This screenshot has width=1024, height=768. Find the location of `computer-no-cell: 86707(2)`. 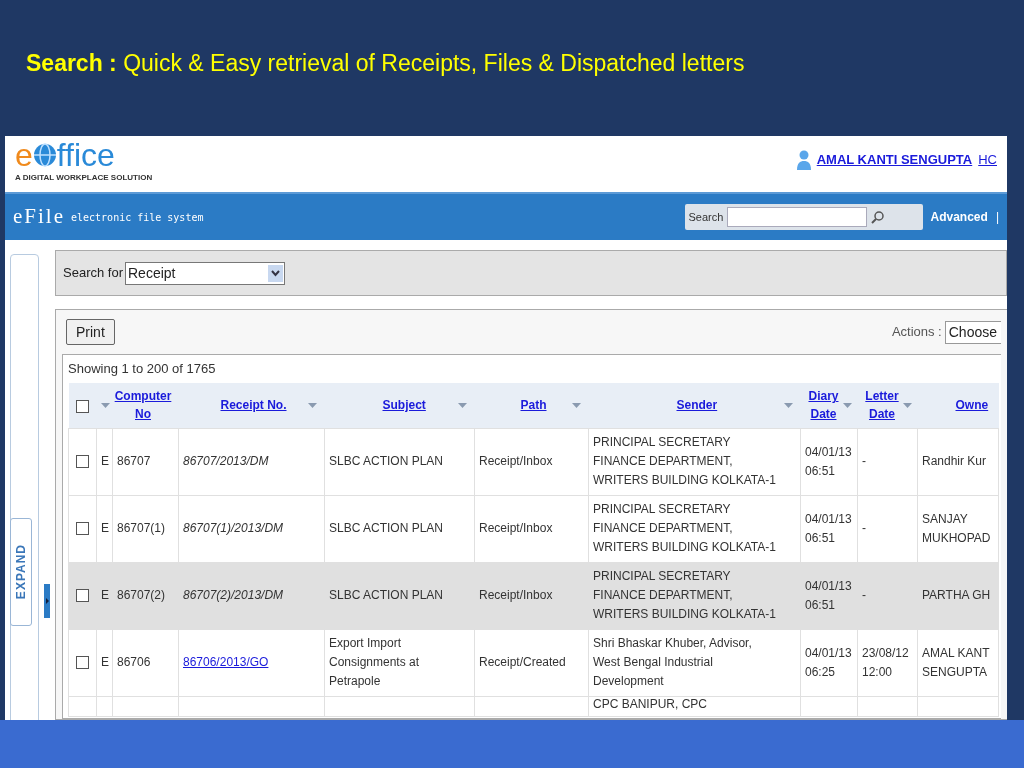

computer-no-cell: 86707(2) is located at coordinates (141, 595).